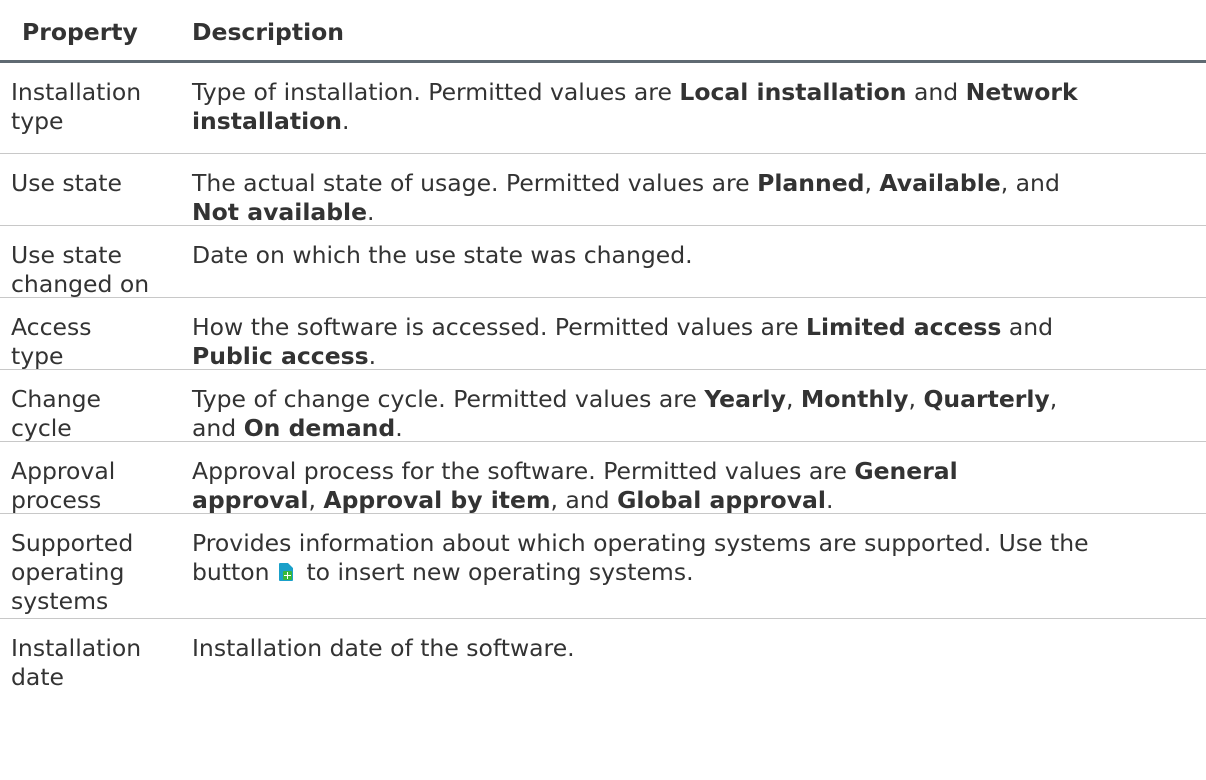 This screenshot has width=1206, height=780. Describe the element at coordinates (80, 269) in the screenshot. I see `property-cell: Use state changed on` at that location.